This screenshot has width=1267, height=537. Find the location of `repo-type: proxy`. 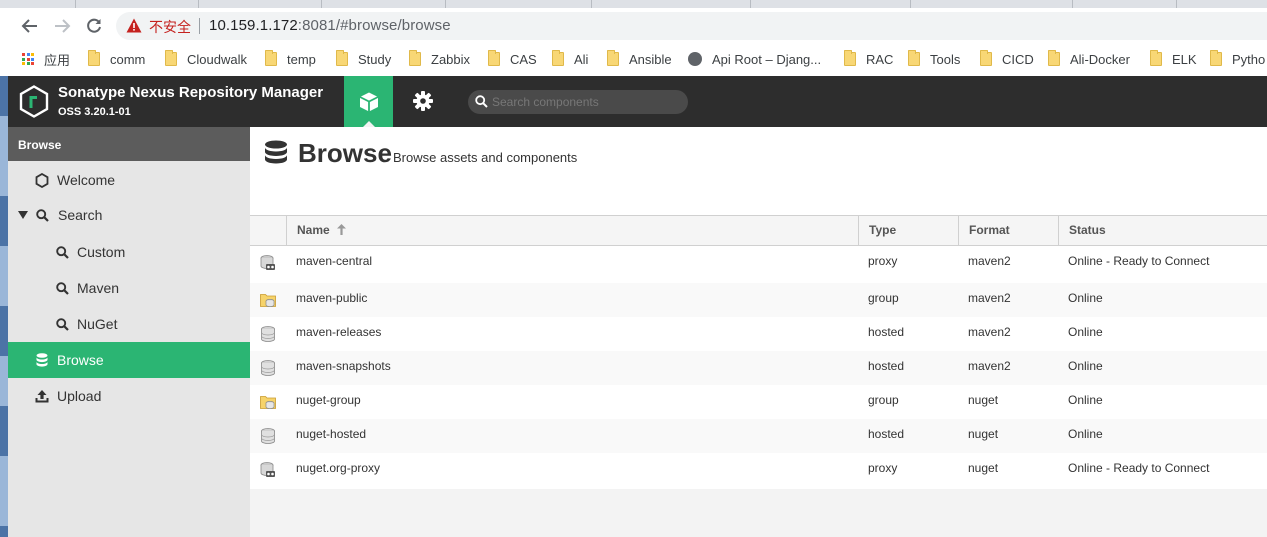

repo-type: proxy is located at coordinates (883, 261).